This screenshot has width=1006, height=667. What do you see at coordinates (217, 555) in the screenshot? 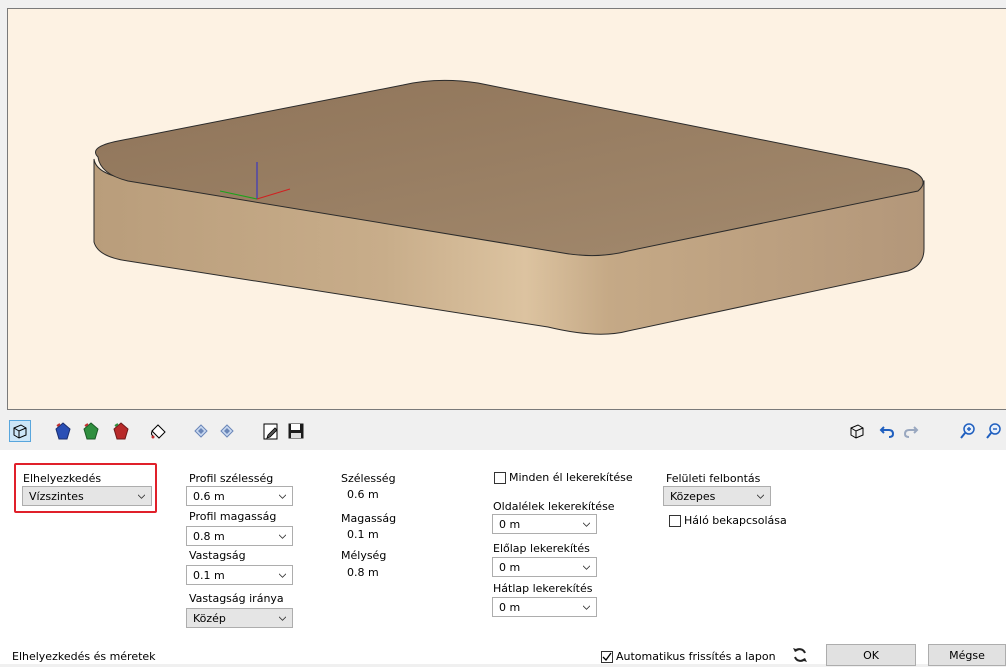
I see `thickness-label: Vastagság` at bounding box center [217, 555].